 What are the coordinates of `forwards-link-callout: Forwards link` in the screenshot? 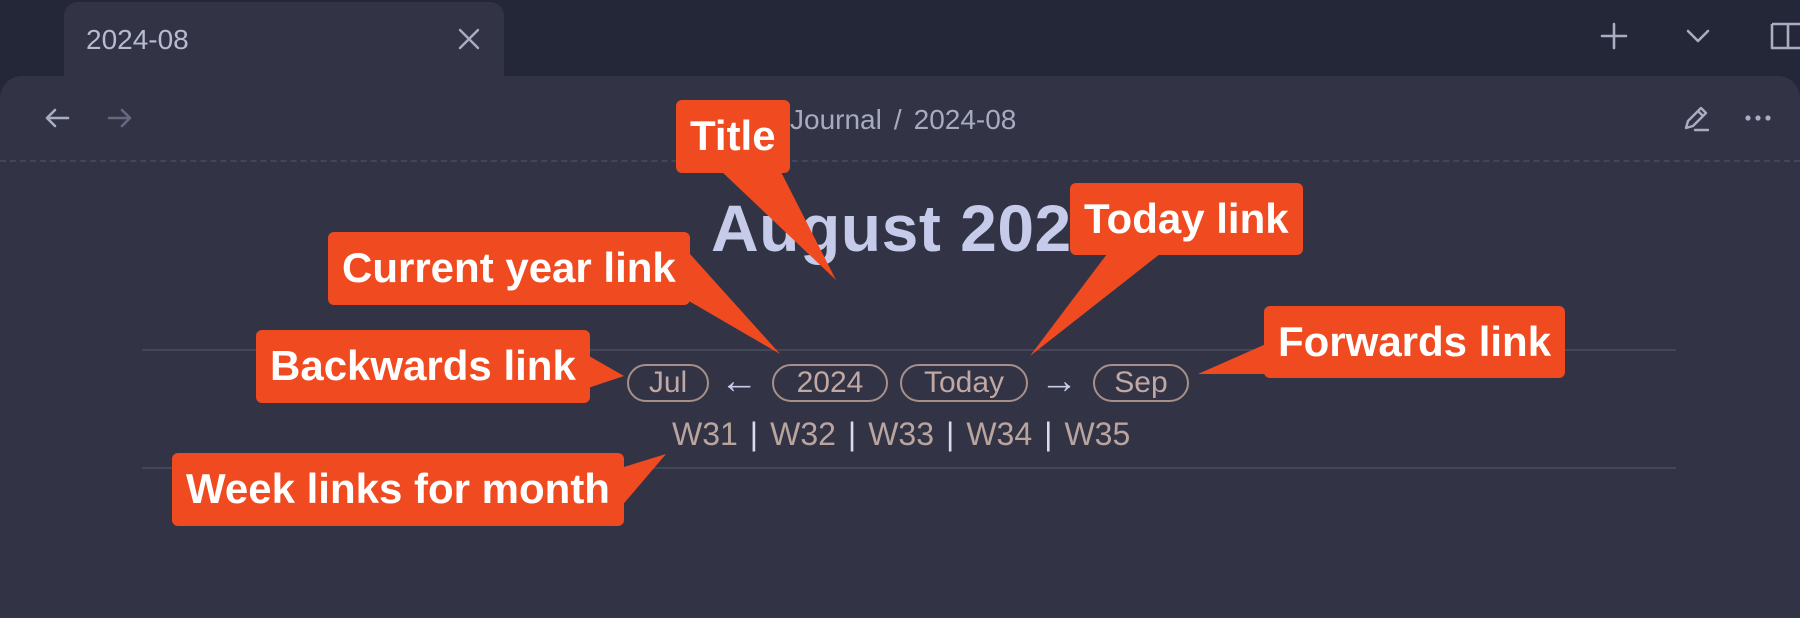 It's located at (1415, 342).